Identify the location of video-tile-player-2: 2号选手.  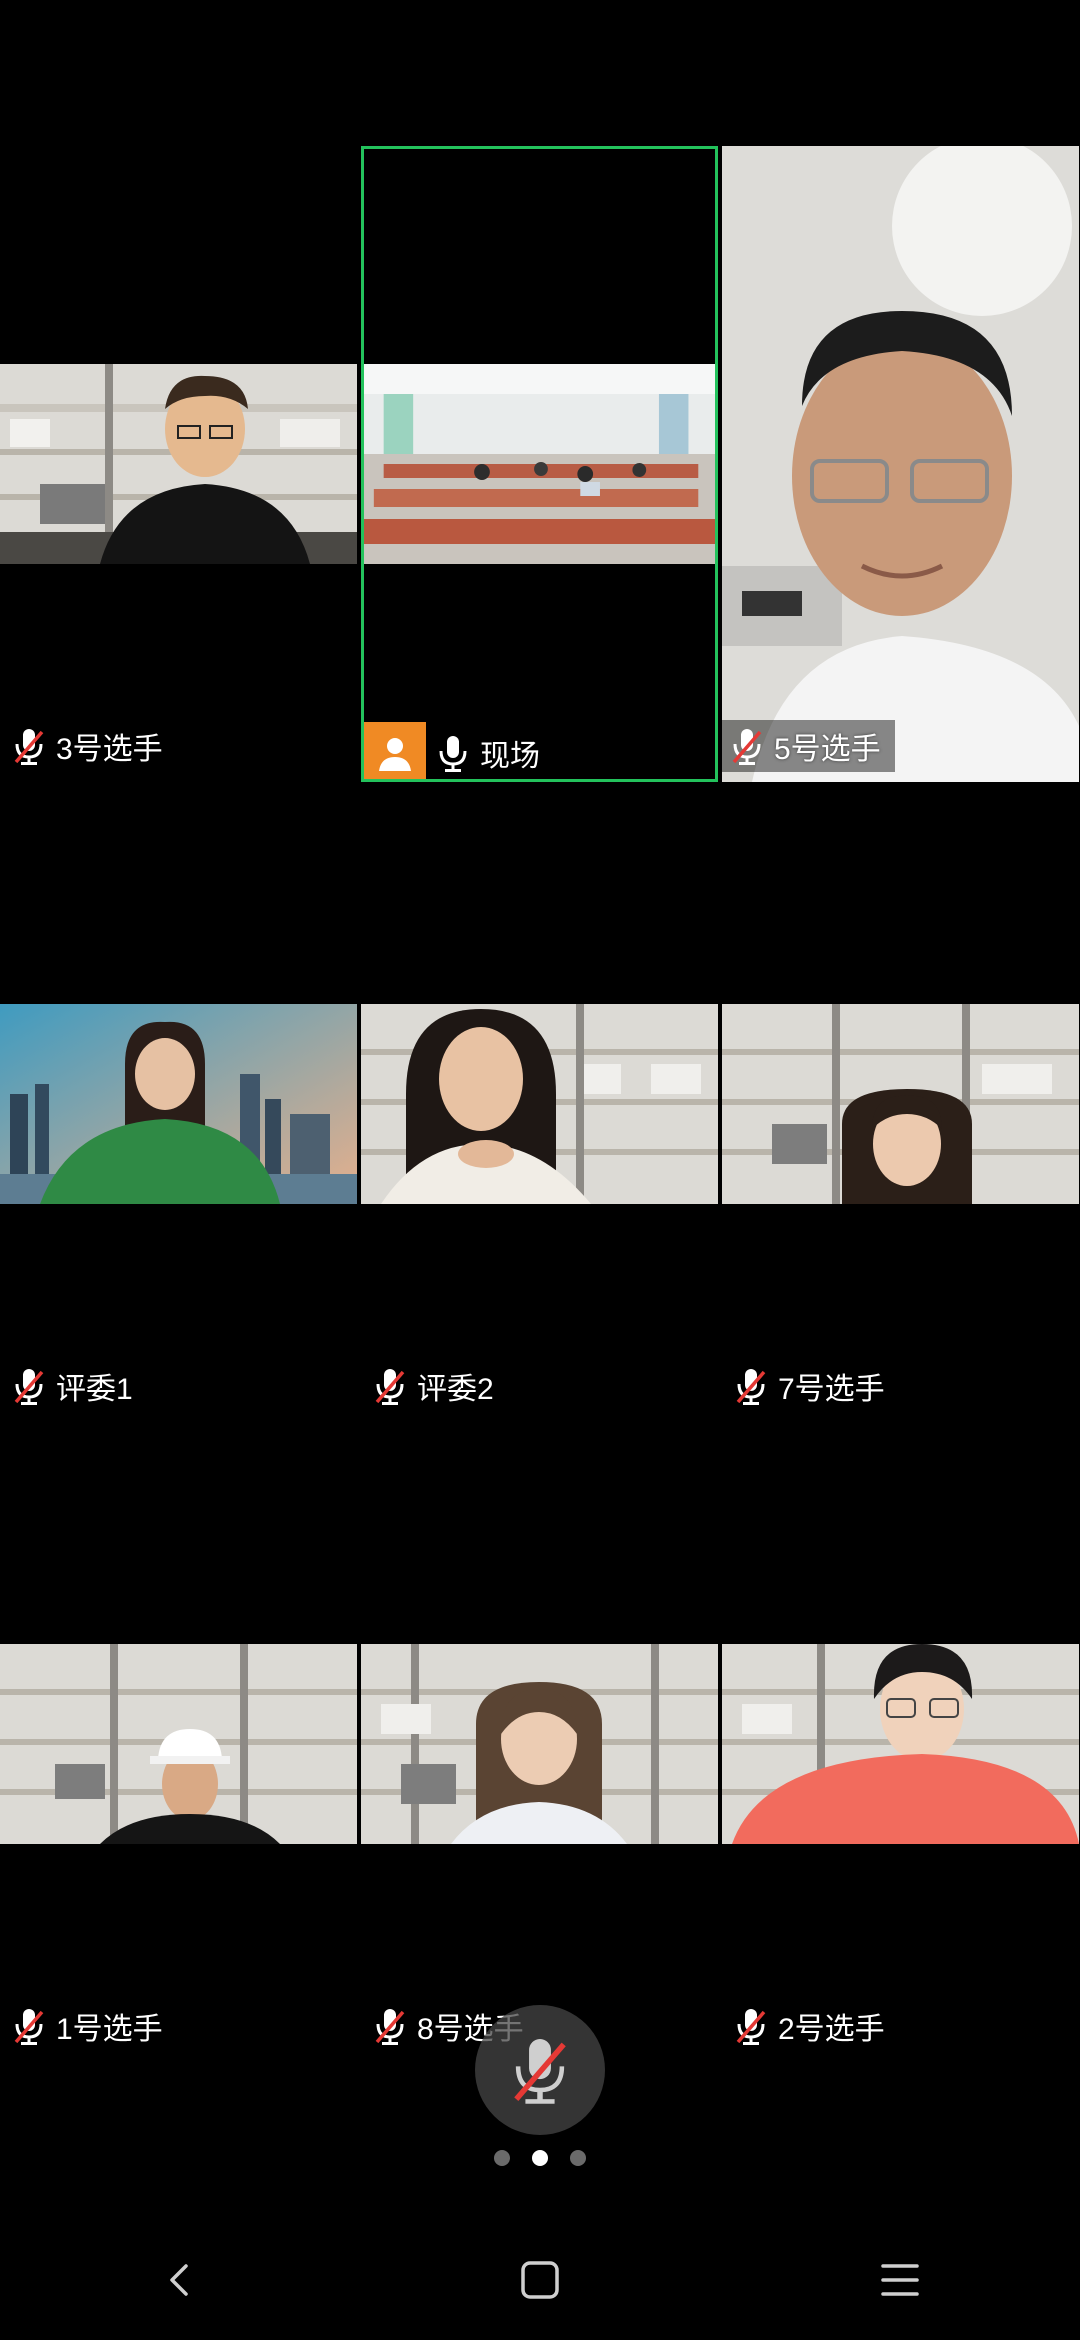
(900, 1744).